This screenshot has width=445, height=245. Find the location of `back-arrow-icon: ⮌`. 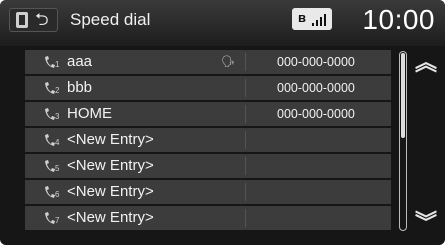

back-arrow-icon: ⮌ is located at coordinates (42, 19).